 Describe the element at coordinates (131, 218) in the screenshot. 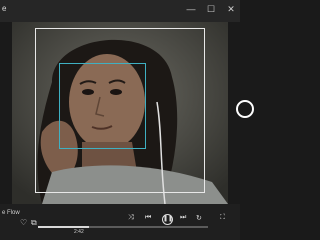

I see `shuffle-icon: ⤨` at that location.